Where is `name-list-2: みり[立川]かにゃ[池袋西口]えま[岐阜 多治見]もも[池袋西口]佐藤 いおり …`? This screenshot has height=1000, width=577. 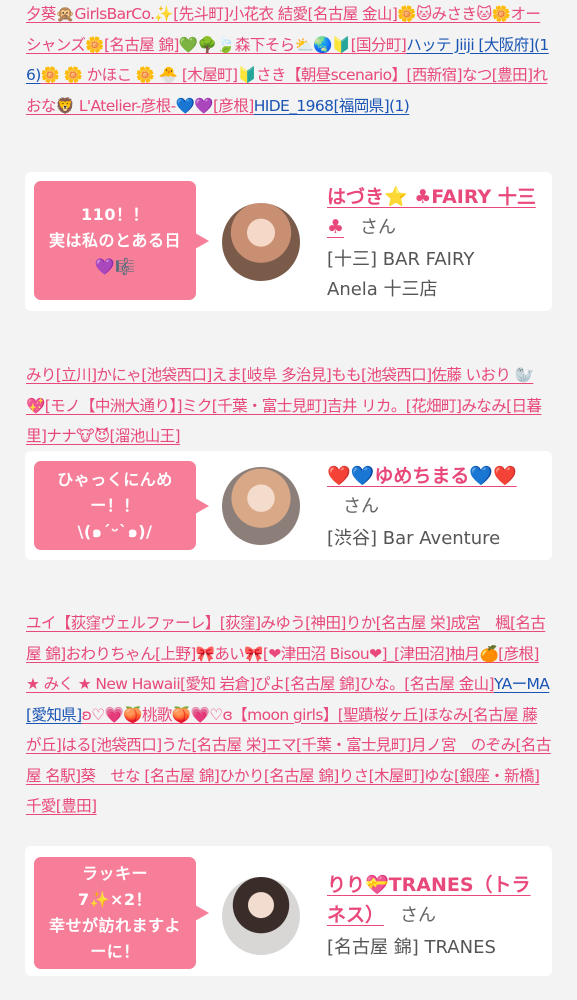 name-list-2: みり[立川]かにゃ[池袋西口]えま[岐阜 多治見]もも[池袋西口]佐藤 いおり … is located at coordinates (288, 405).